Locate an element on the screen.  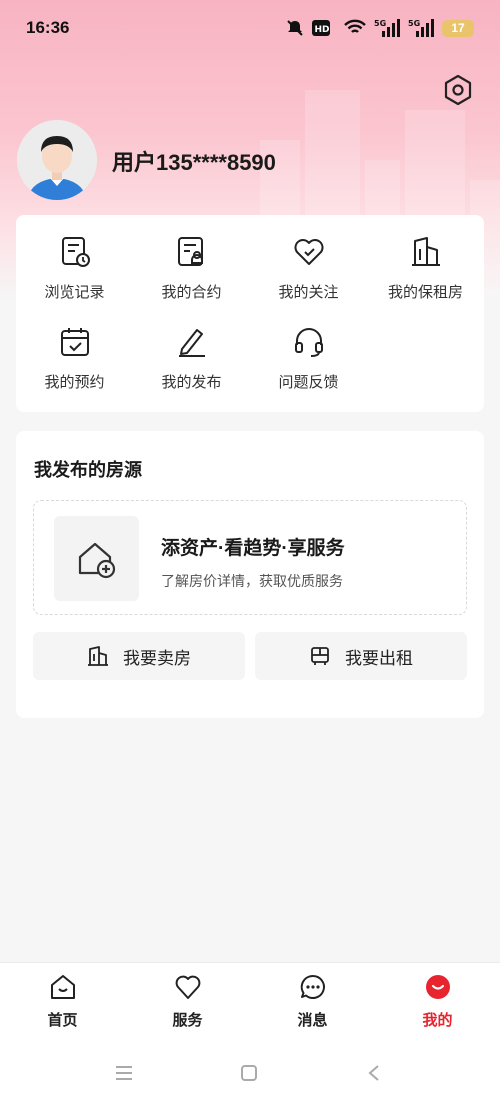
battery-indicator: 17 is located at coordinates (458, 28).